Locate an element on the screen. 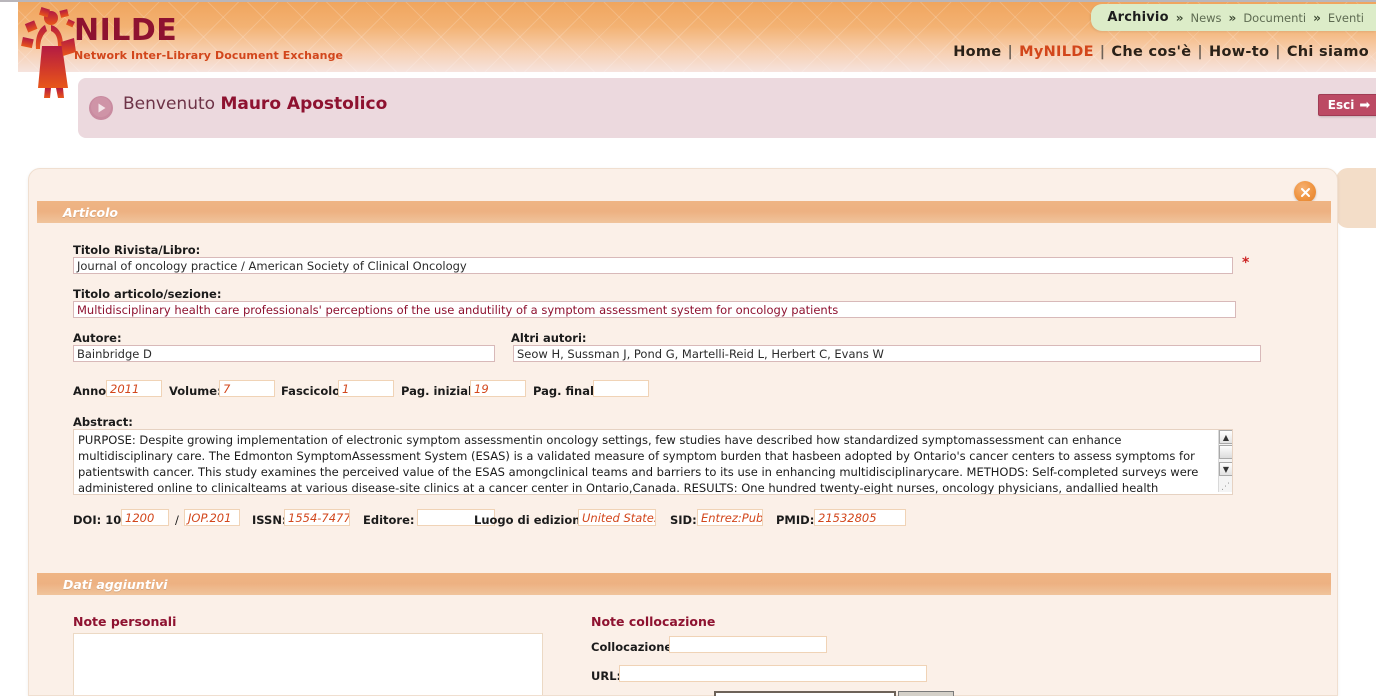 Image resolution: width=1376 pixels, height=696 pixels. nav-item-mynilde: MyNILDE is located at coordinates (1056, 52).